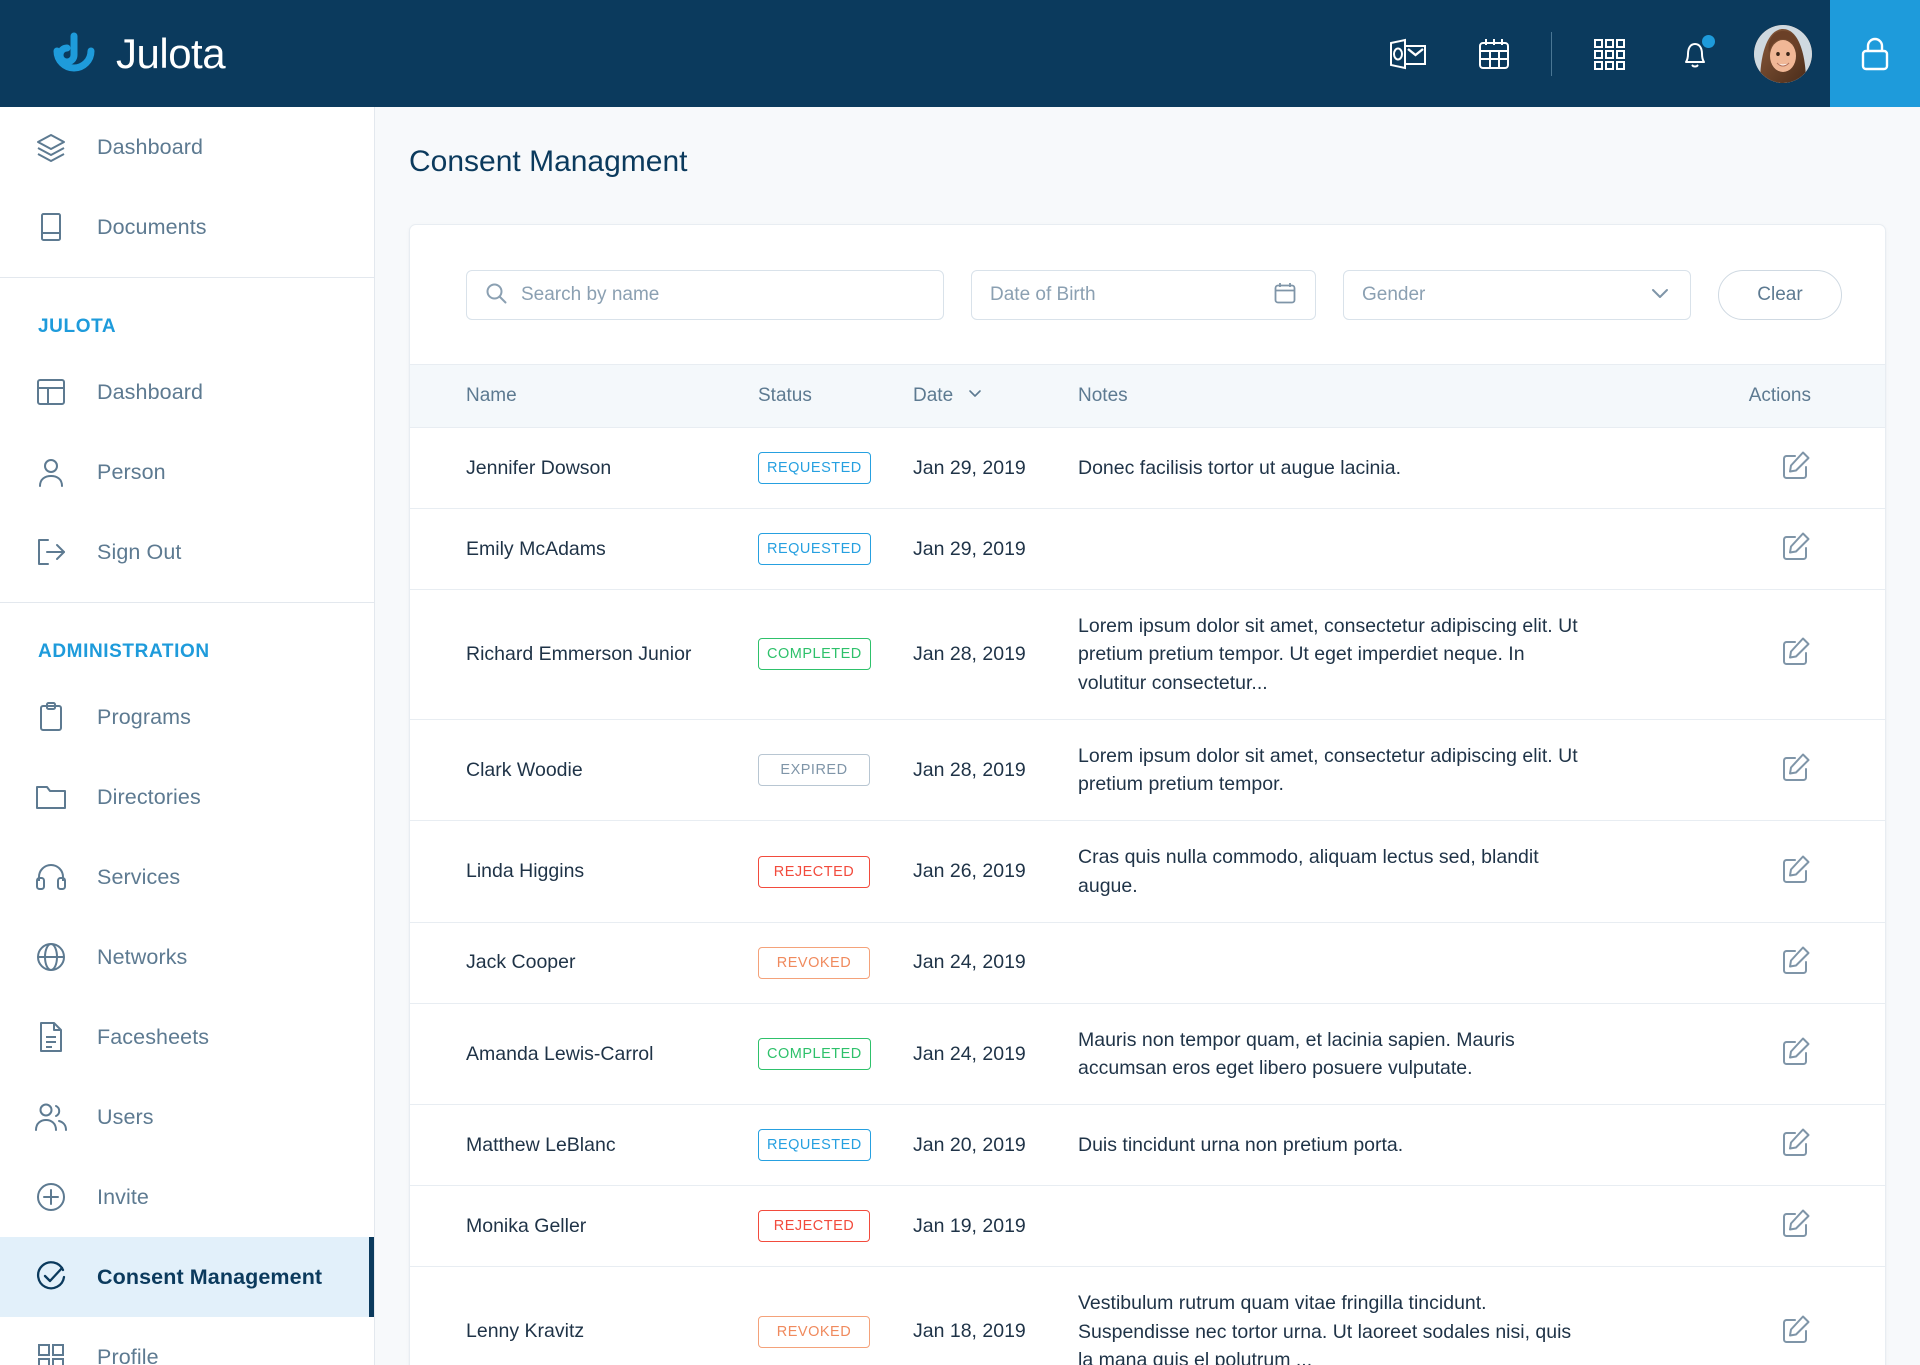 This screenshot has height=1365, width=1920. Describe the element at coordinates (51, 1352) in the screenshot. I see `grid-squares-icon` at that location.